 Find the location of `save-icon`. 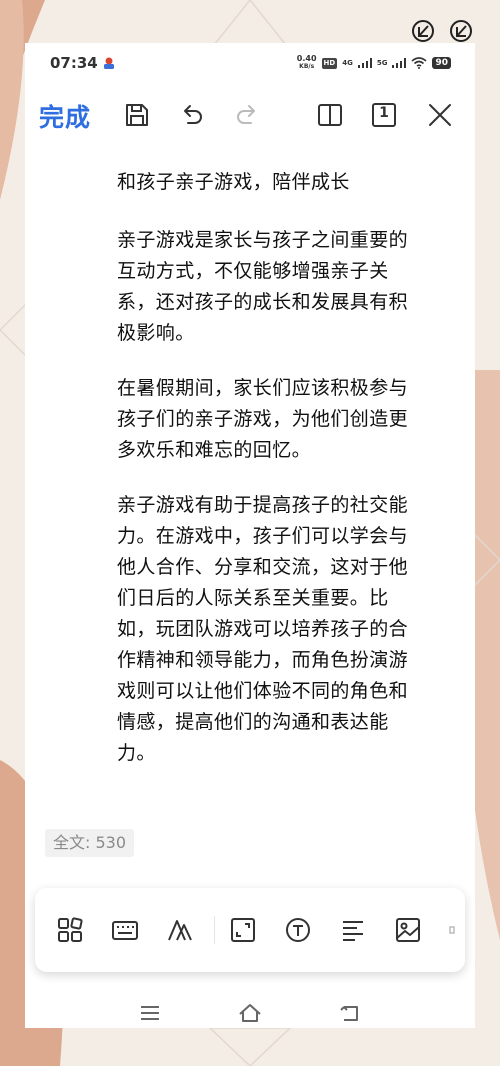

save-icon is located at coordinates (137, 115).